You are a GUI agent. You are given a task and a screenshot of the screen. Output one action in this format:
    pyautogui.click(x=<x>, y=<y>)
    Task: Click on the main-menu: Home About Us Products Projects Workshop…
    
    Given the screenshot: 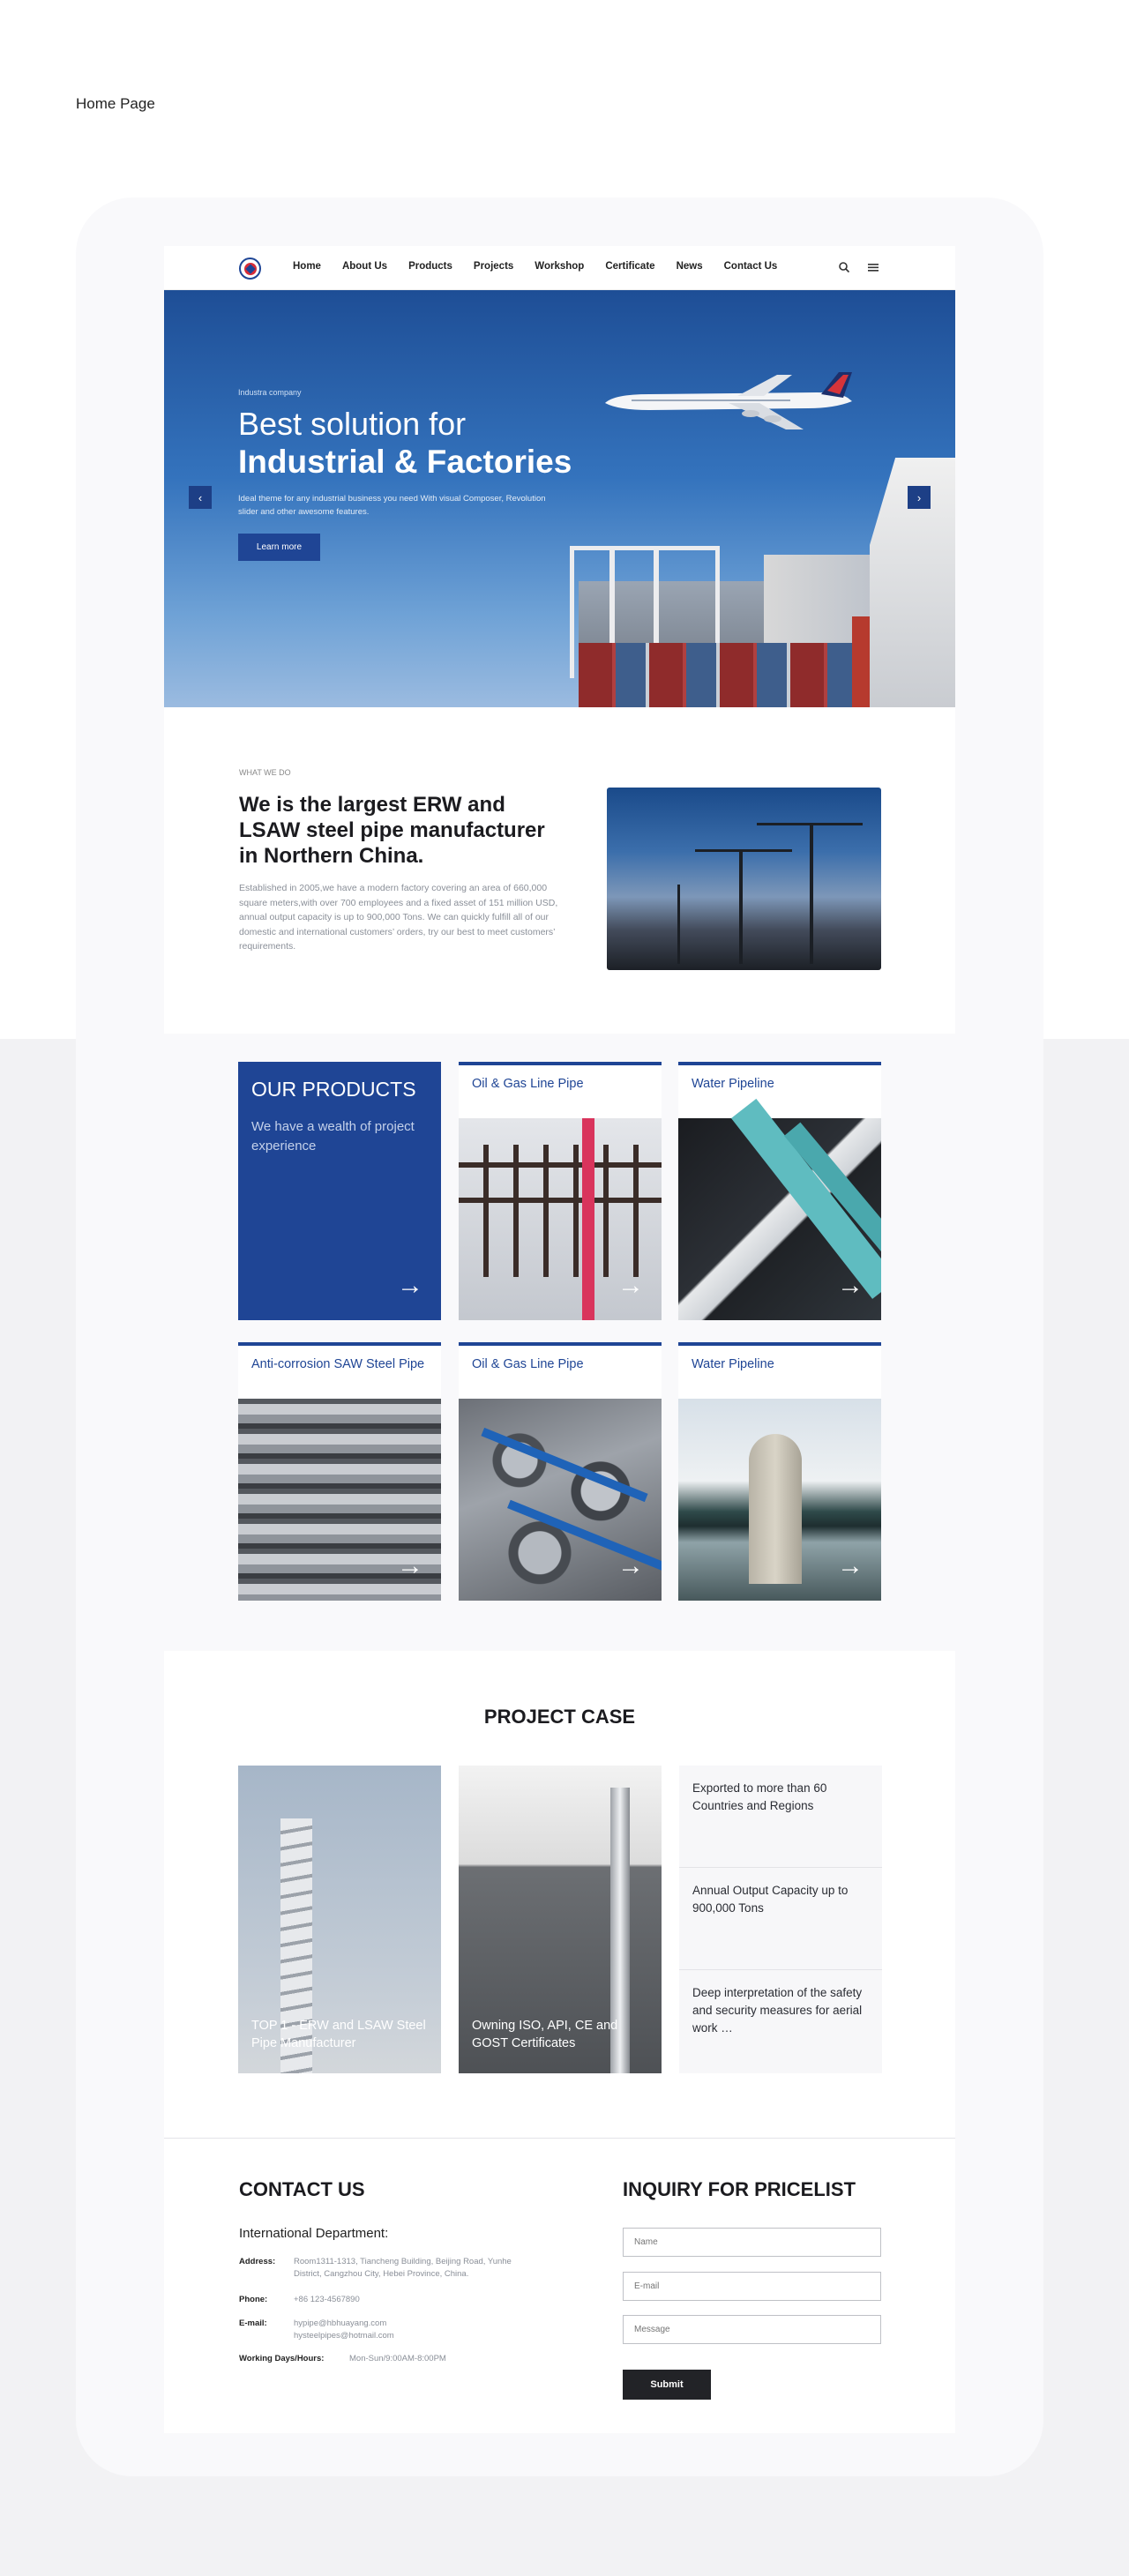 What is the action you would take?
    pyautogui.click(x=546, y=266)
    